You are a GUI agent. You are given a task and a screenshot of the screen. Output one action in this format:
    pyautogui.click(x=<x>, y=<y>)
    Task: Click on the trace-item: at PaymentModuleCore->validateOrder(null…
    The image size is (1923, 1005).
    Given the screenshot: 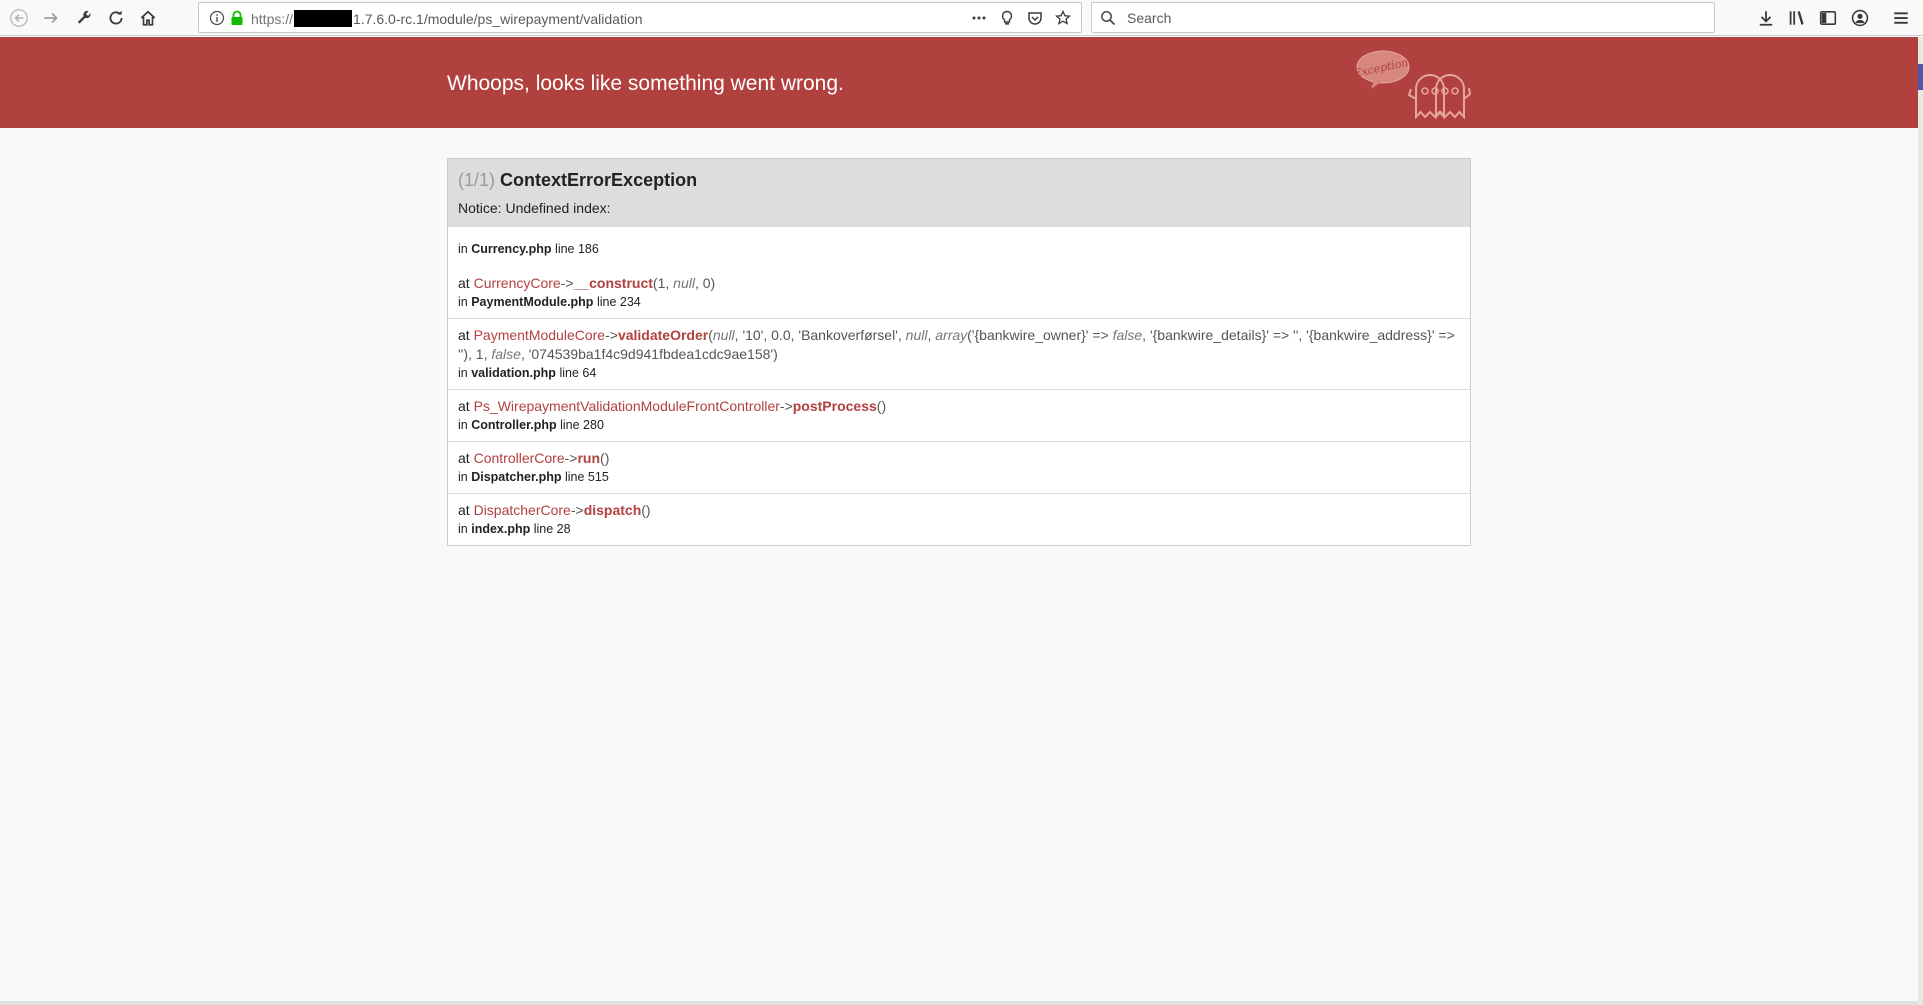 What is the action you would take?
    pyautogui.click(x=959, y=353)
    